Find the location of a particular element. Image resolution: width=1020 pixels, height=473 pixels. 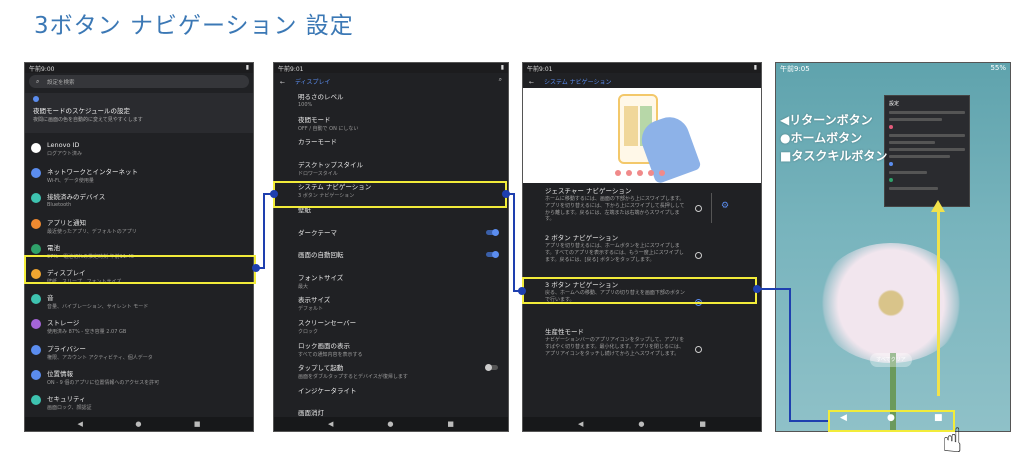

settings-item-location: 位置情報 ON - 9 個のアプリに位置情報へのアクセスを許可 is located at coordinates (139, 376).